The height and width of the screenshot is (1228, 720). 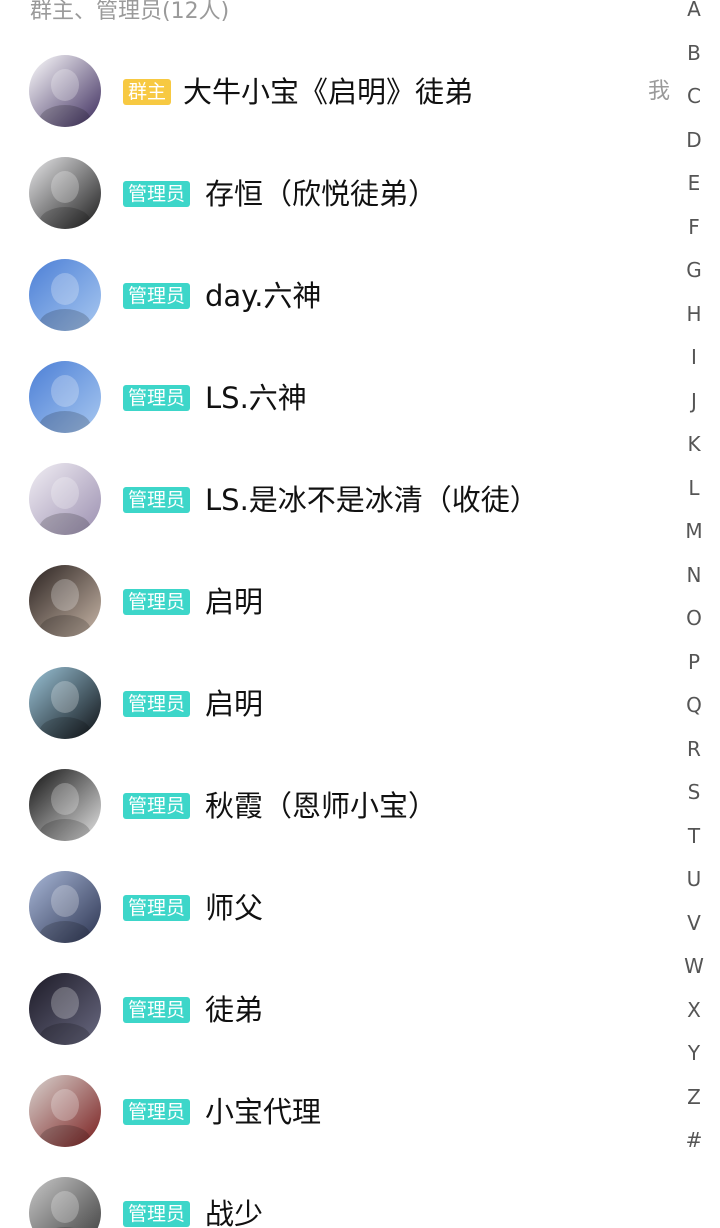 I want to click on member-row: 管理员 LS.六神, so click(x=335, y=397).